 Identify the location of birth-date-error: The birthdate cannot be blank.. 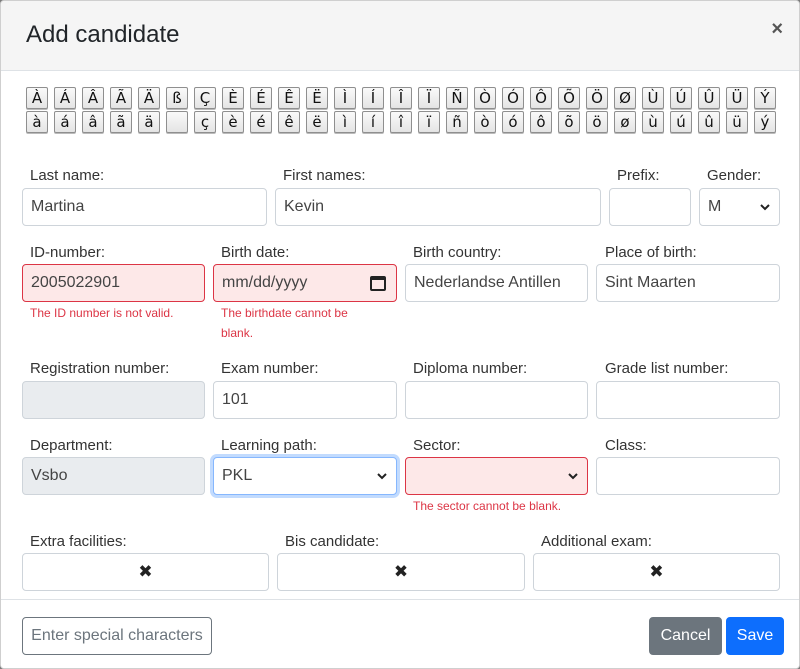
(284, 323).